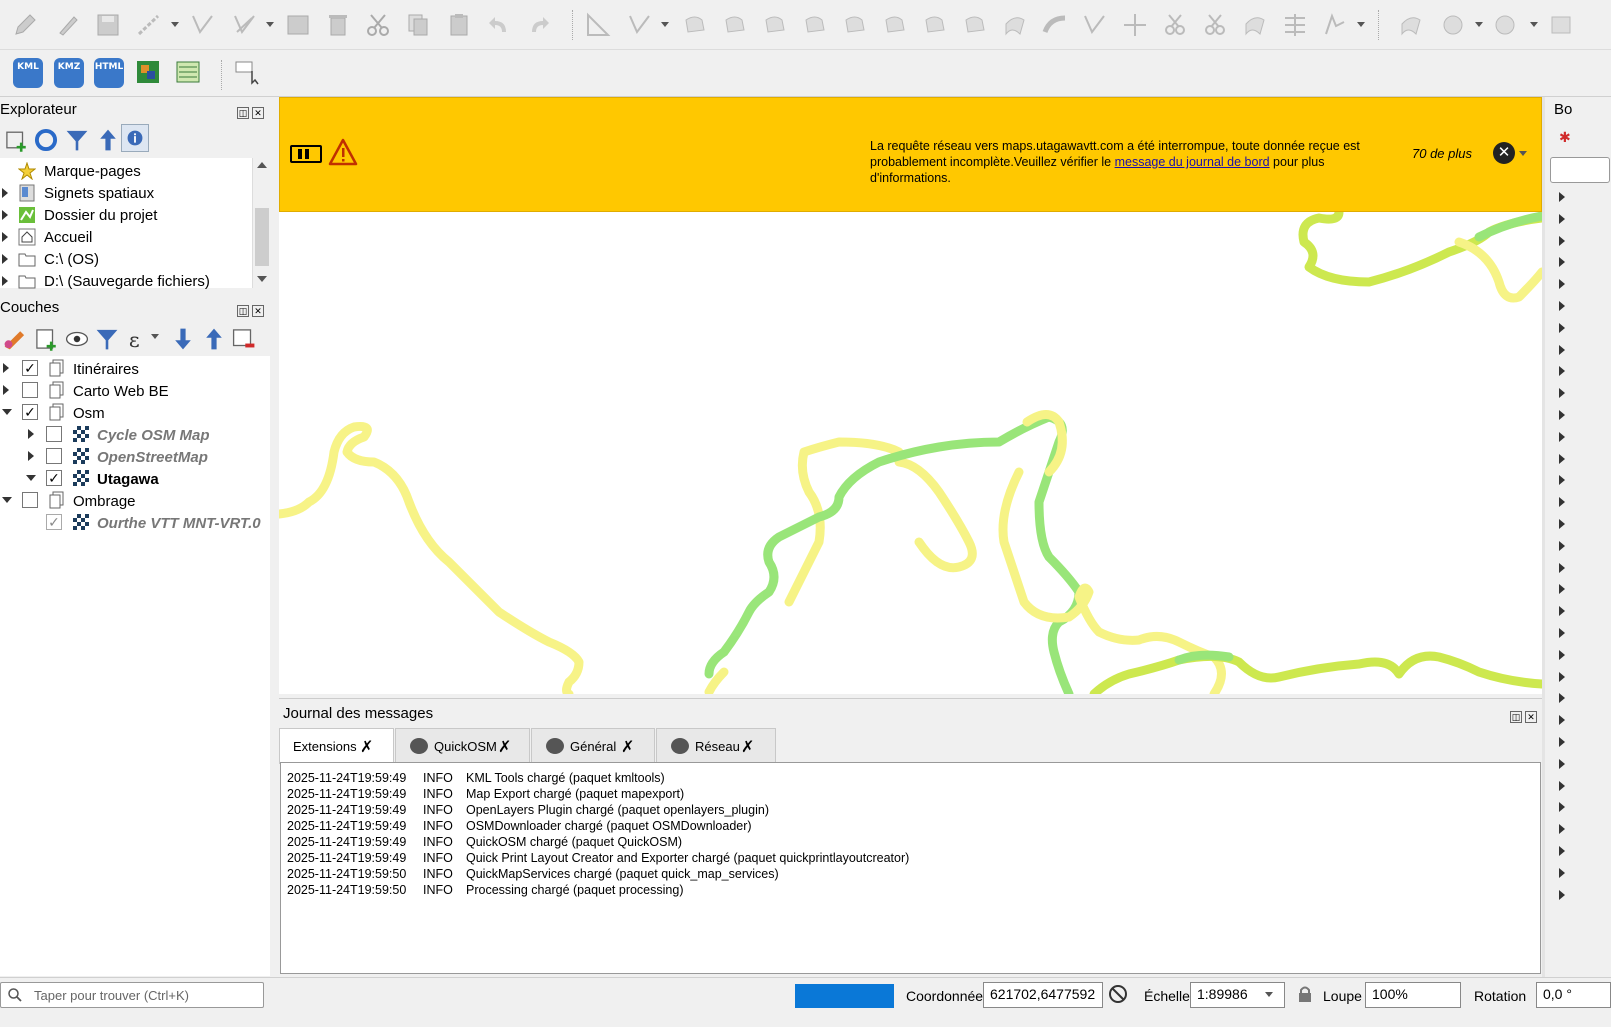 This screenshot has height=1027, width=1611. Describe the element at coordinates (1305, 994) in the screenshot. I see `lock-scale-icon` at that location.